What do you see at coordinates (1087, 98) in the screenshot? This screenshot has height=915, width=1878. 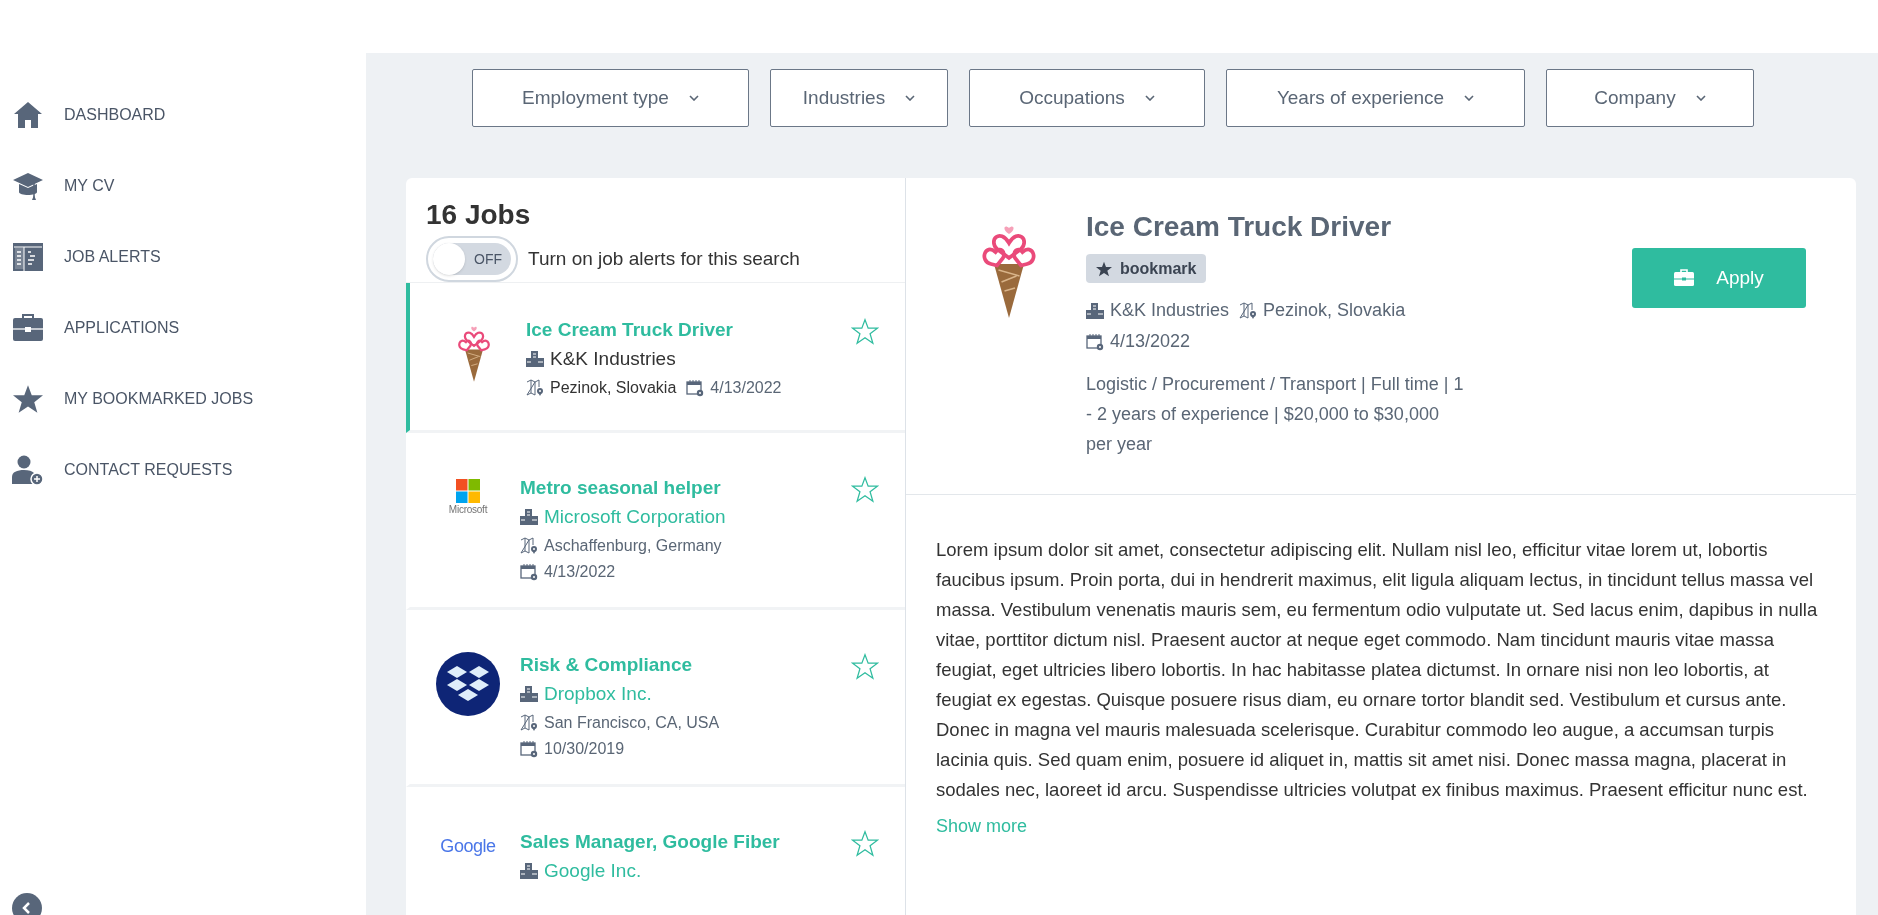 I see `filter-dropdown: Occupations` at bounding box center [1087, 98].